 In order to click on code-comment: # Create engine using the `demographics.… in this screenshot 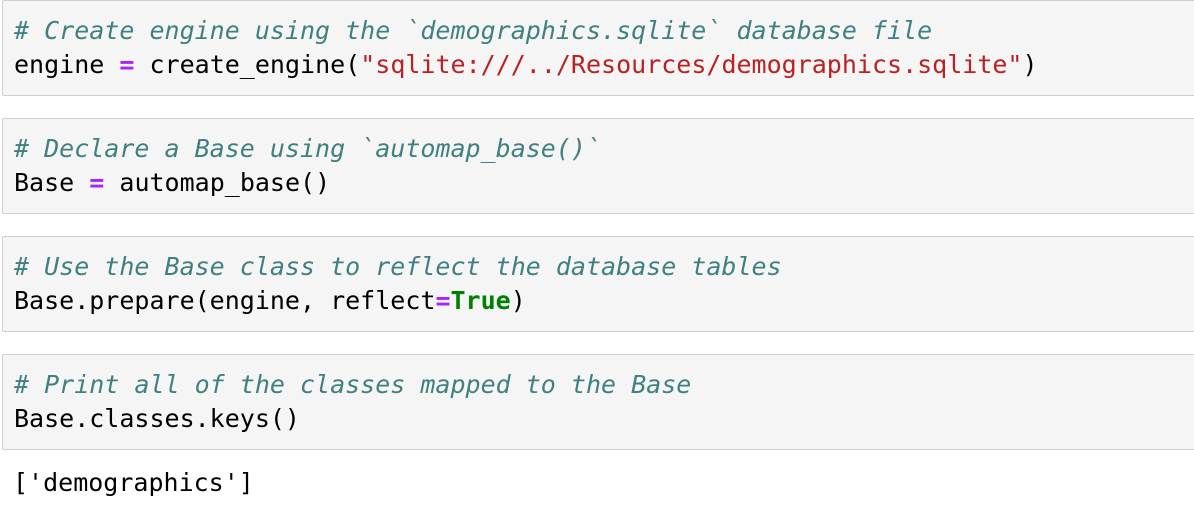, I will do `click(473, 30)`.